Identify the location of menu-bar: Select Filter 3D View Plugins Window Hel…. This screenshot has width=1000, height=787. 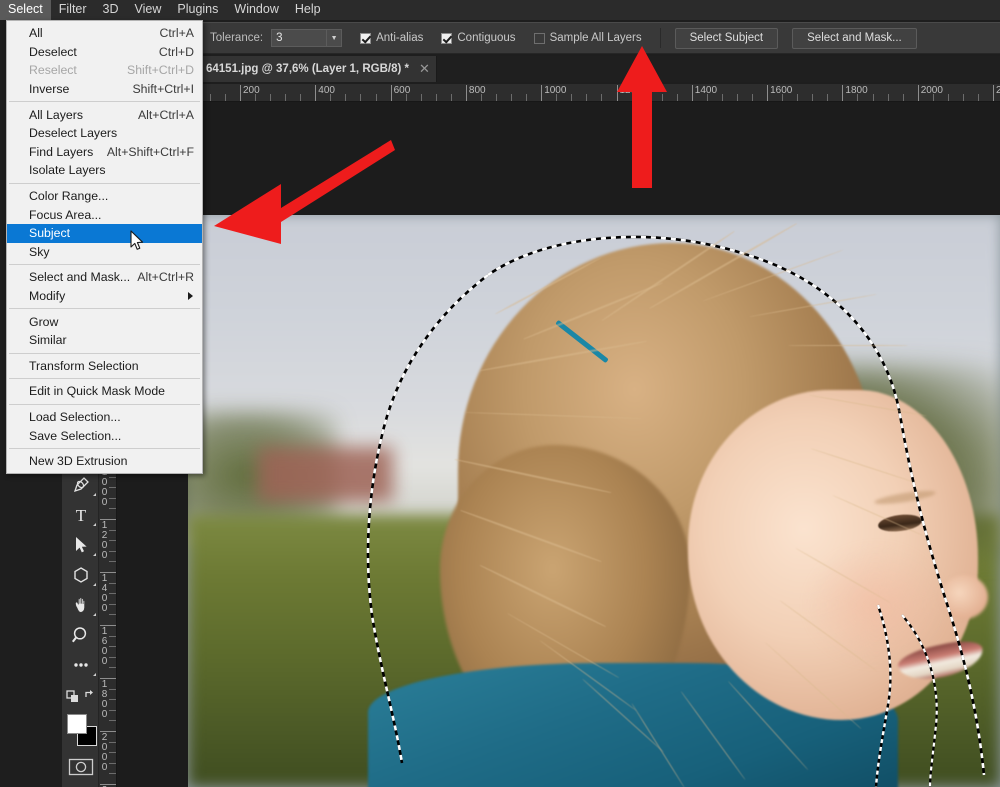
(500, 10).